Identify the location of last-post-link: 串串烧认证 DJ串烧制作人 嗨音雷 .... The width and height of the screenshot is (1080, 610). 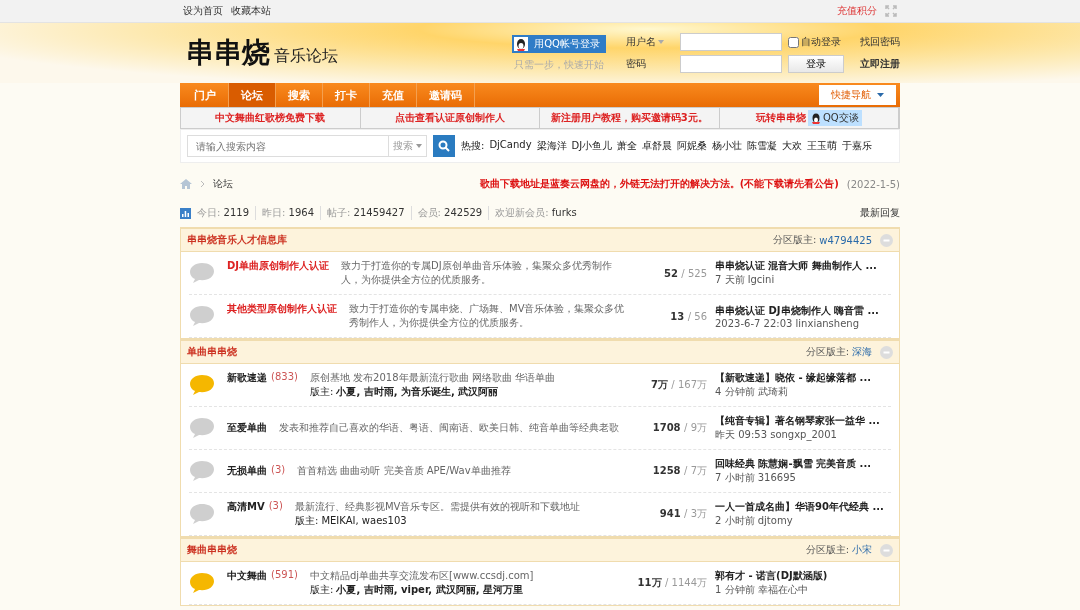
(803, 310).